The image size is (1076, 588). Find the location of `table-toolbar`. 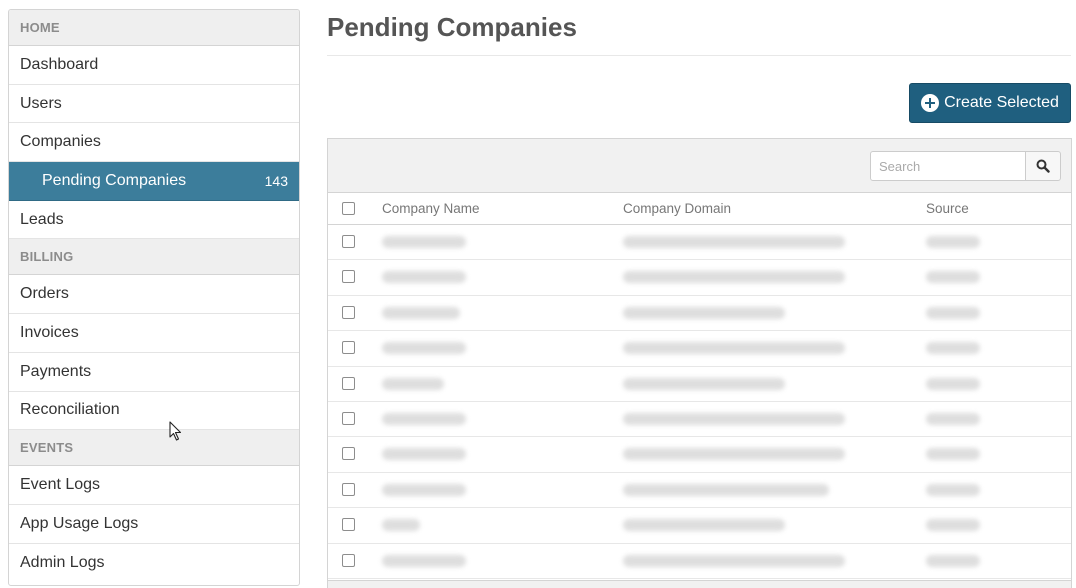

table-toolbar is located at coordinates (699, 166).